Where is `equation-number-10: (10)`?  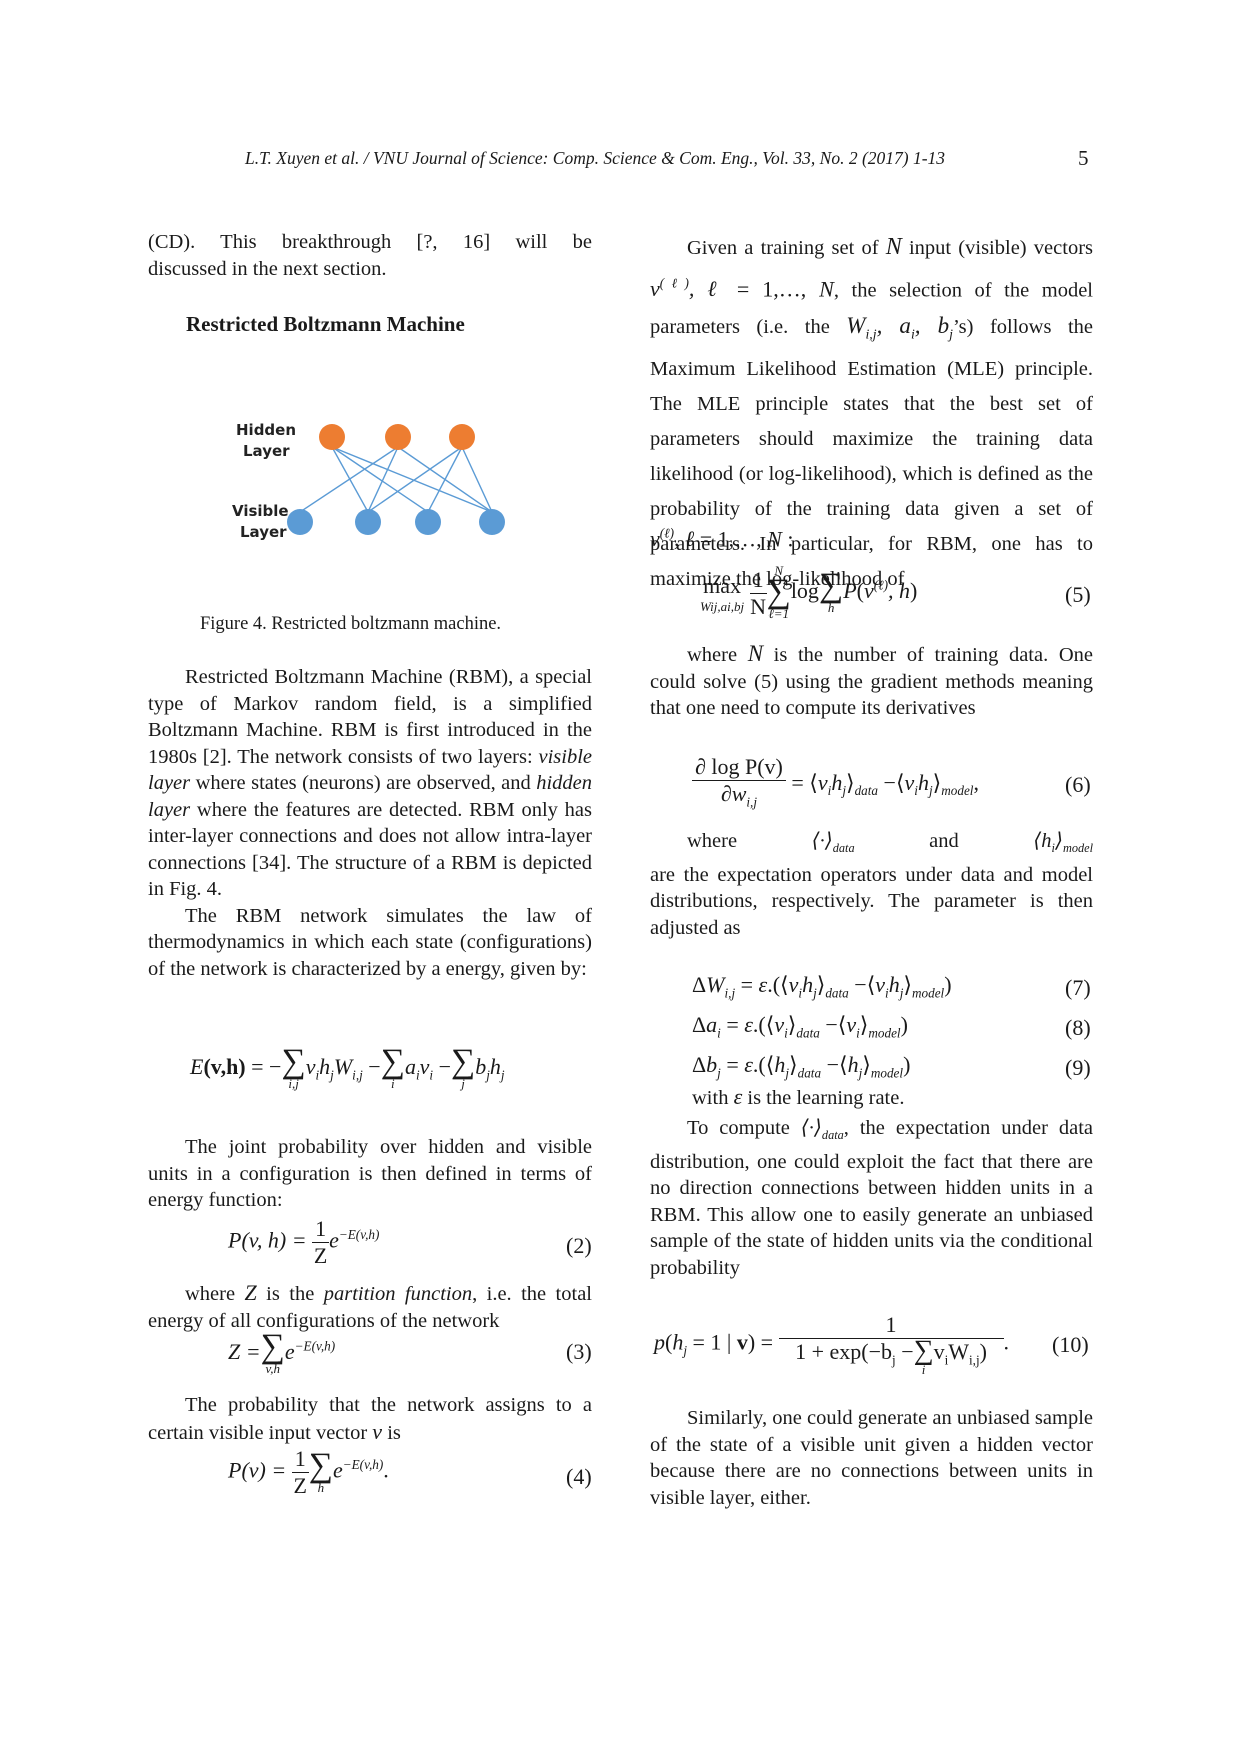
equation-number-10: (10) is located at coordinates (1070, 1344).